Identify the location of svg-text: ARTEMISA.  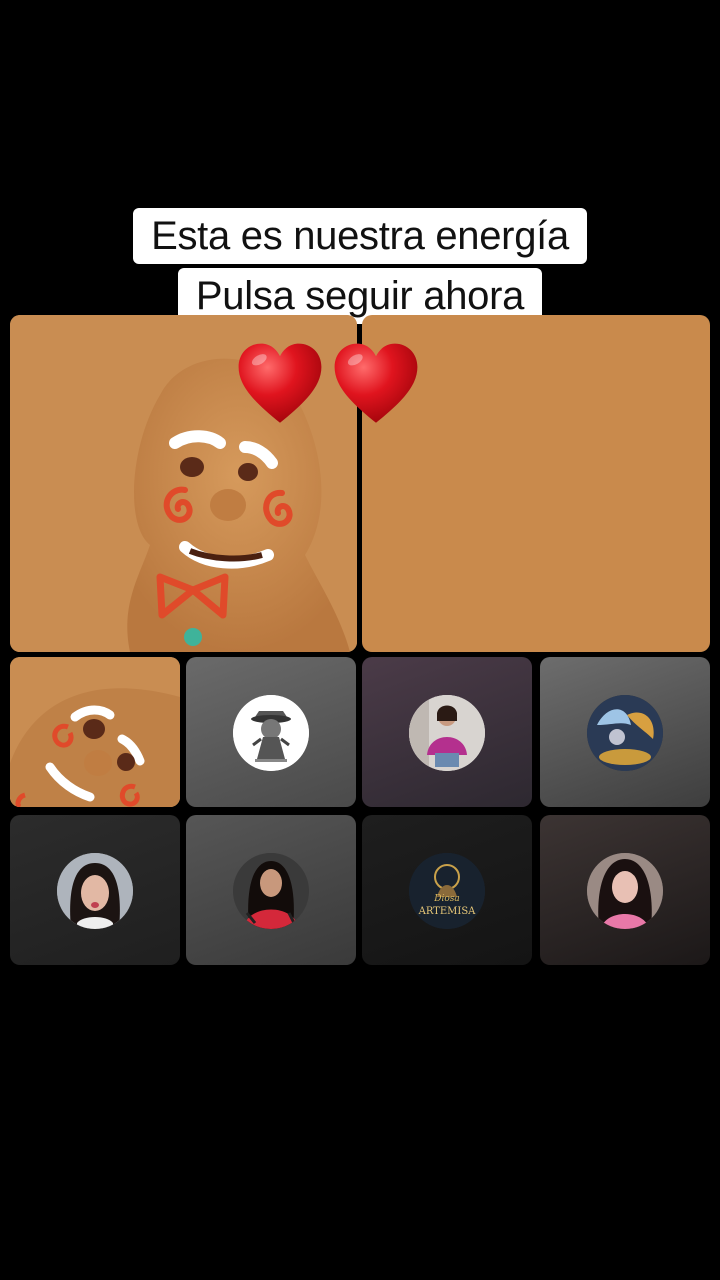
(447, 911).